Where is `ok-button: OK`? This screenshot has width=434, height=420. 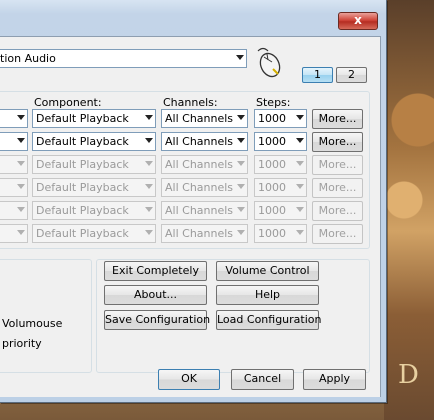
ok-button: OK is located at coordinates (189, 379).